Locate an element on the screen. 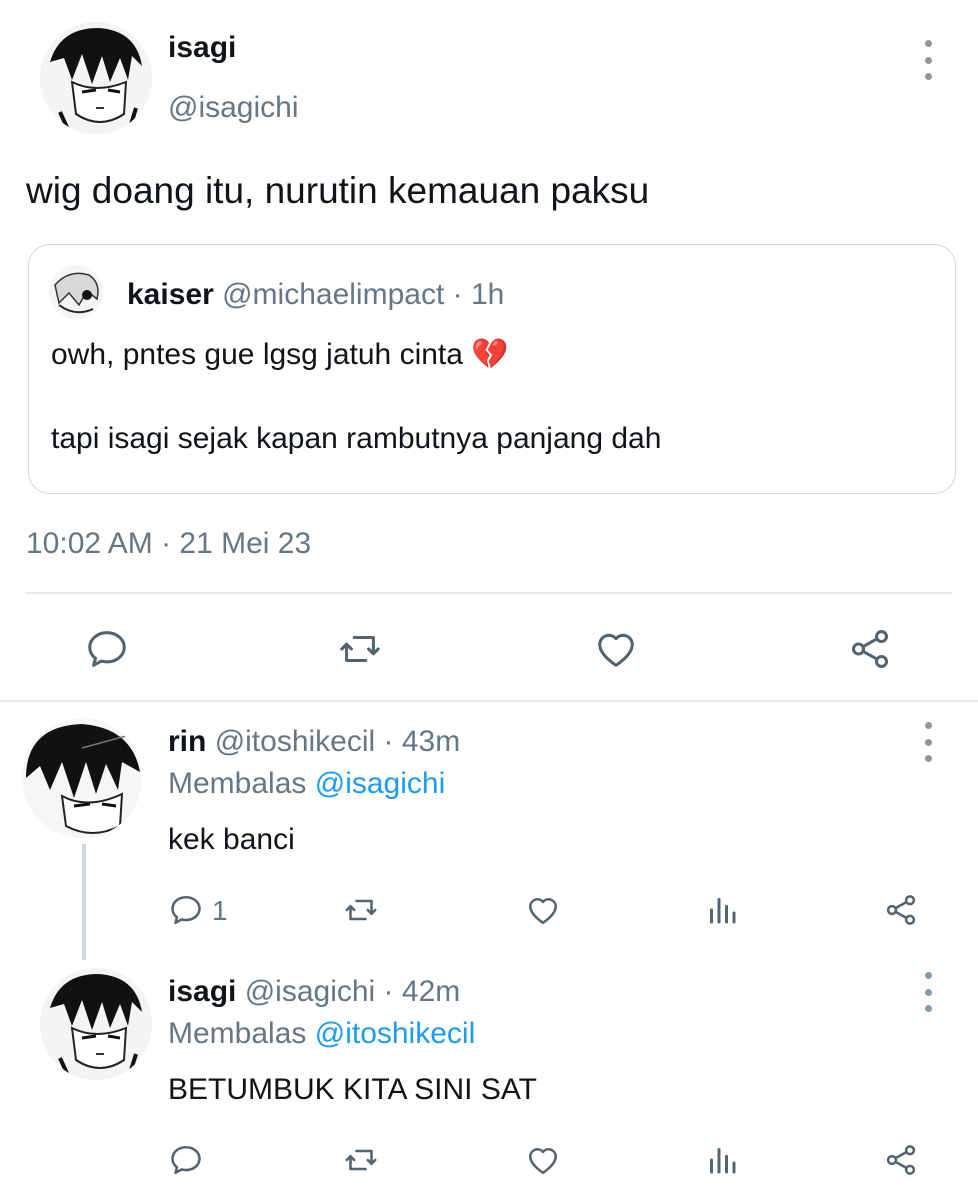 This screenshot has width=978, height=1200. tweet-timestamp: 10:02 AM · 21 Mei 23 is located at coordinates (168, 544).